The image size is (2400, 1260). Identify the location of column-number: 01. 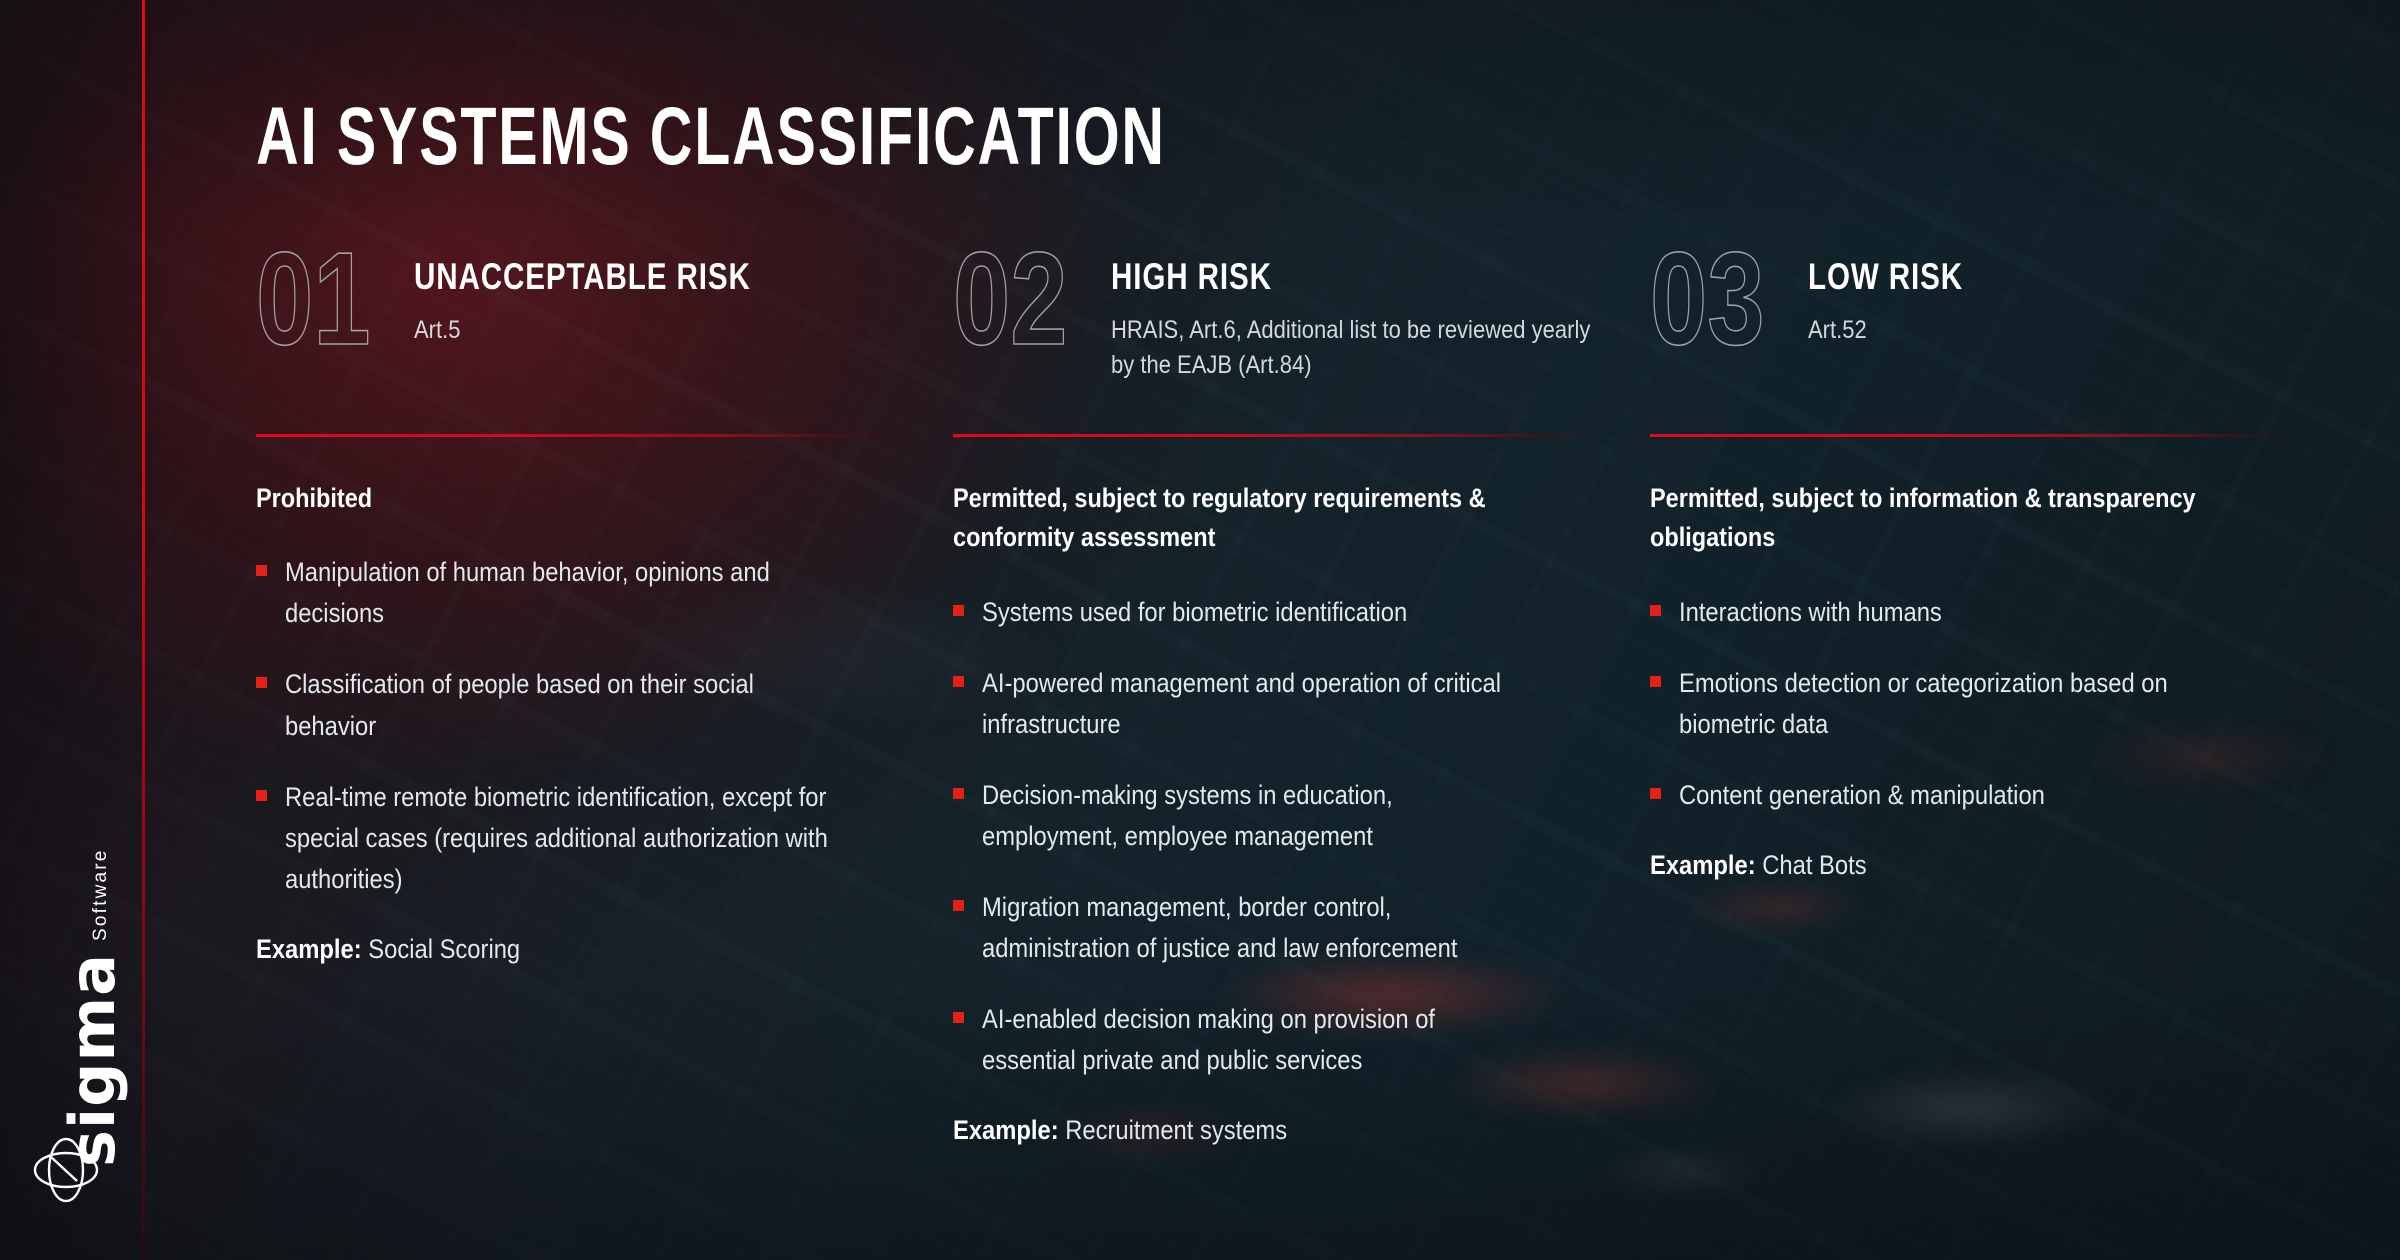
(313, 298).